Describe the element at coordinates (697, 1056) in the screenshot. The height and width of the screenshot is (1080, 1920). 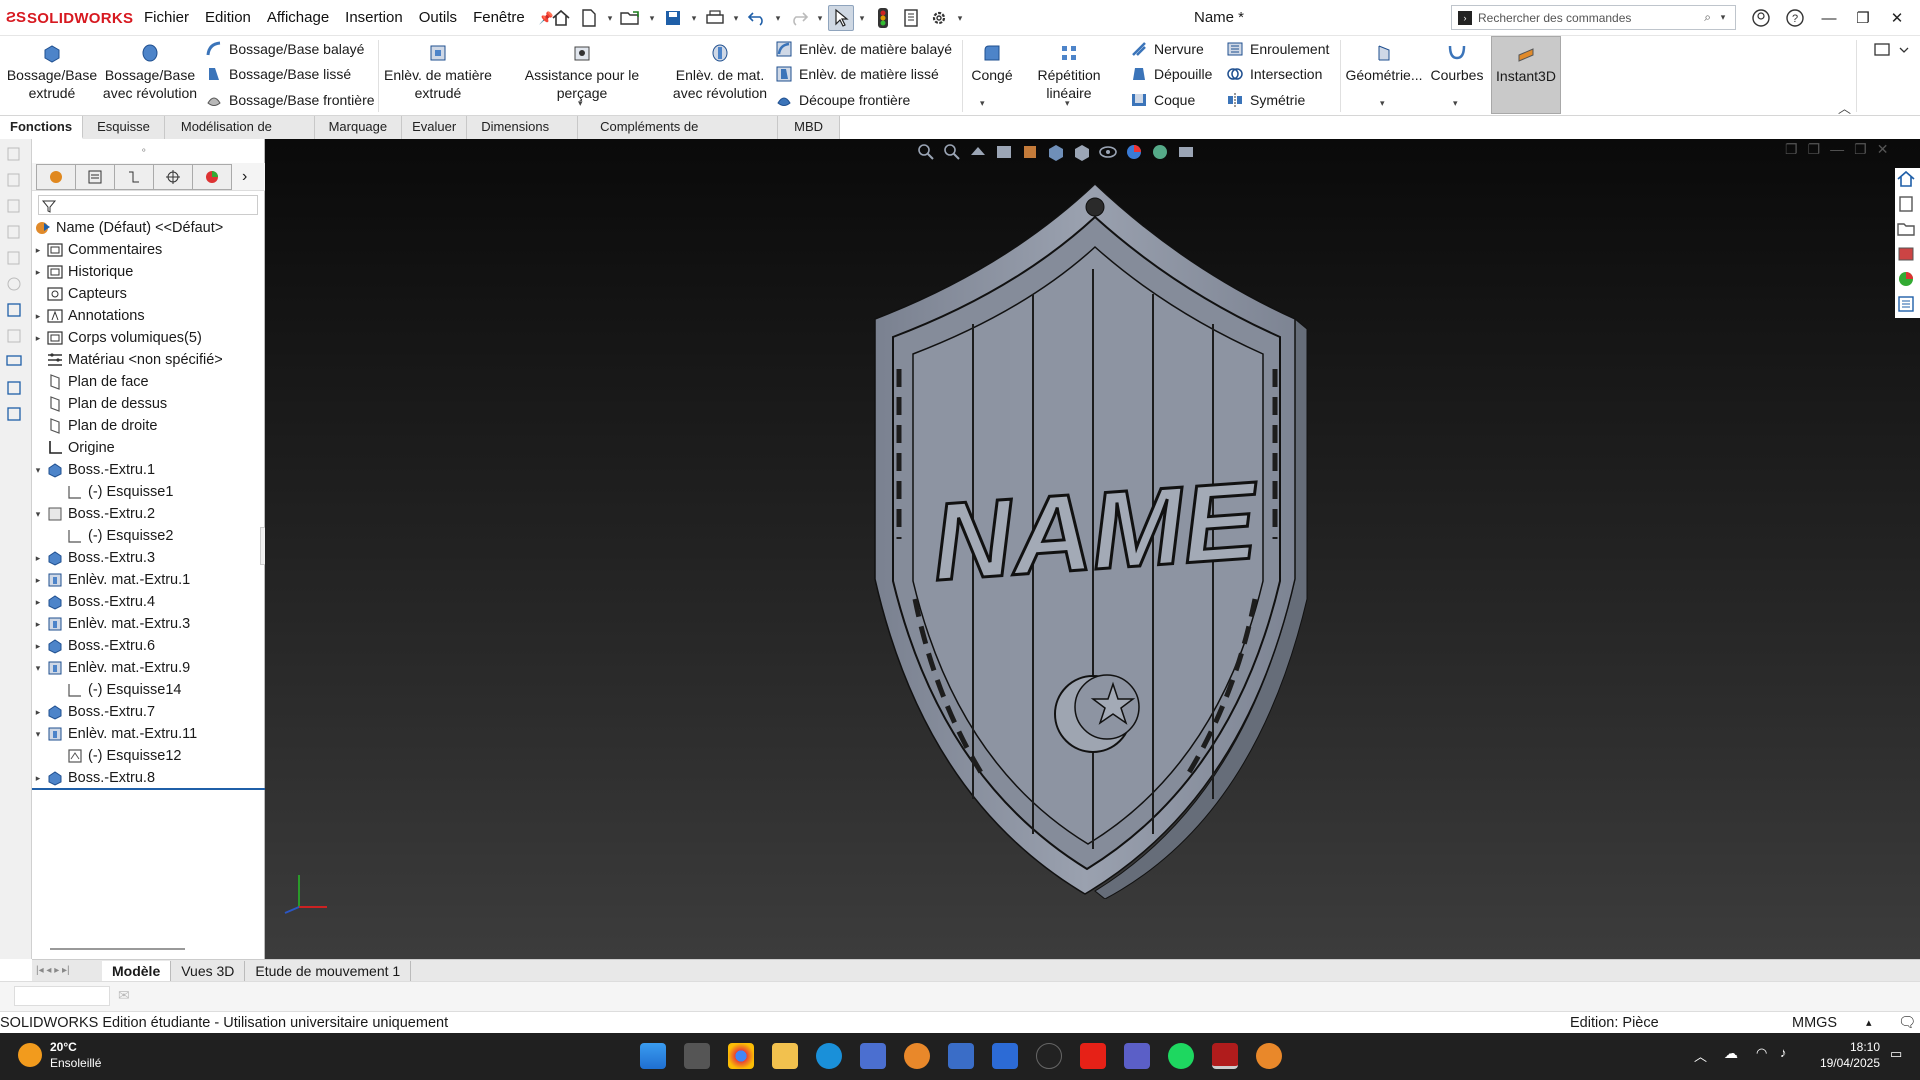
I see `task-view-icon` at that location.